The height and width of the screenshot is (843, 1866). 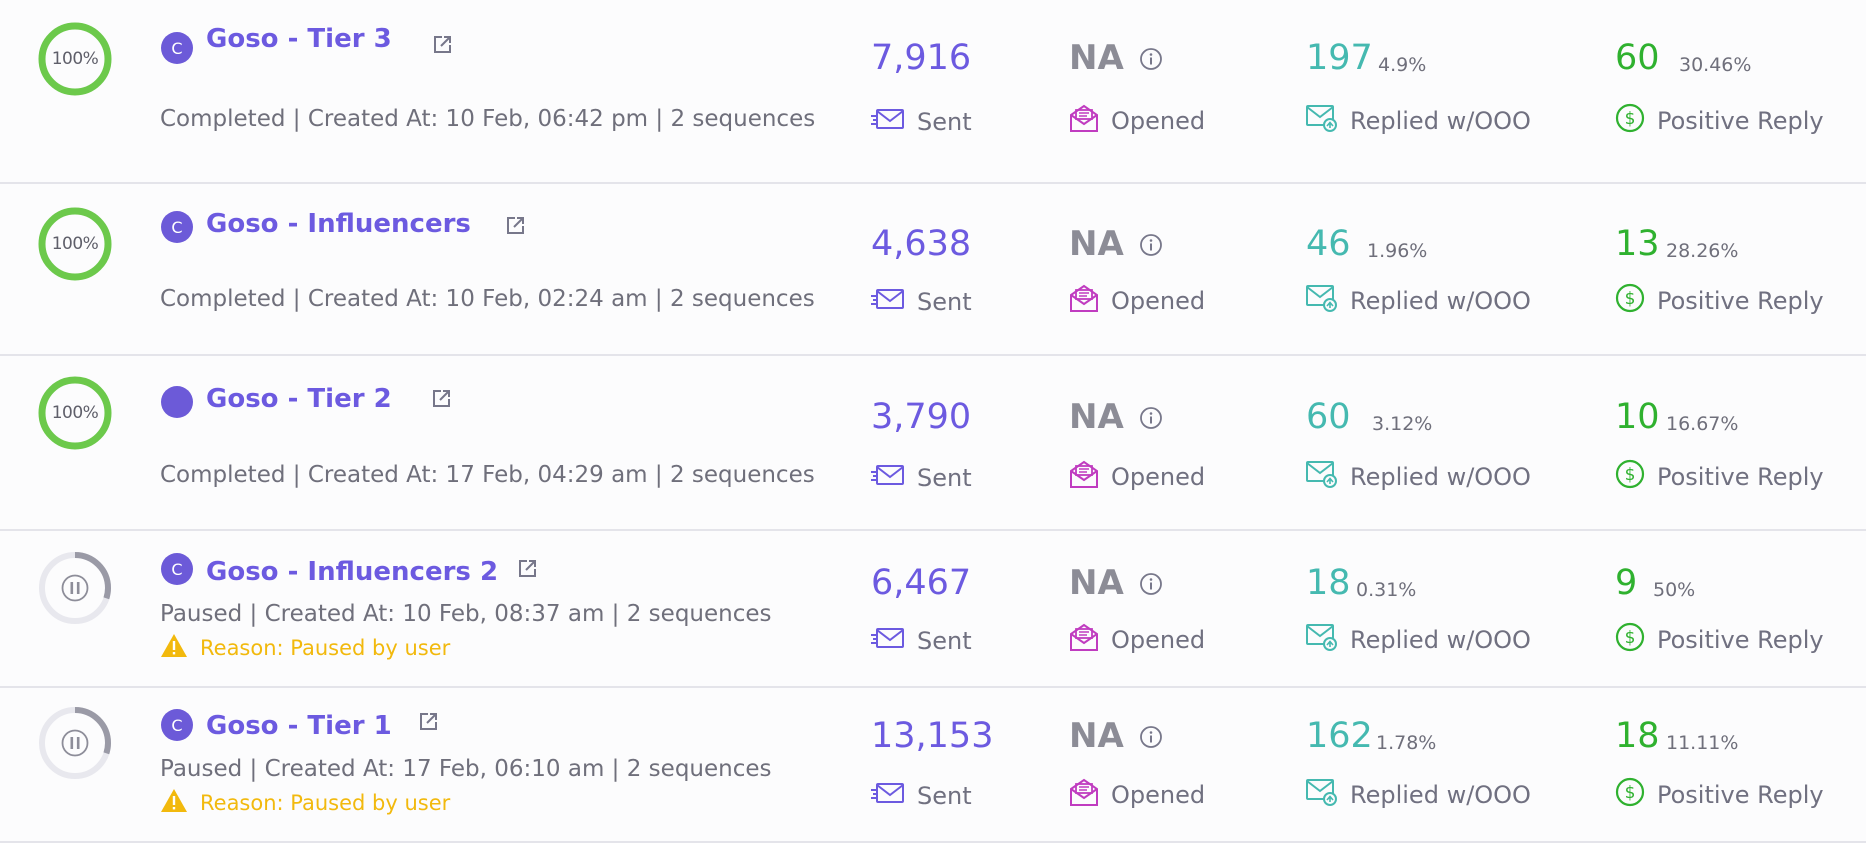 I want to click on replied-percent: 0.31%, so click(x=1386, y=590).